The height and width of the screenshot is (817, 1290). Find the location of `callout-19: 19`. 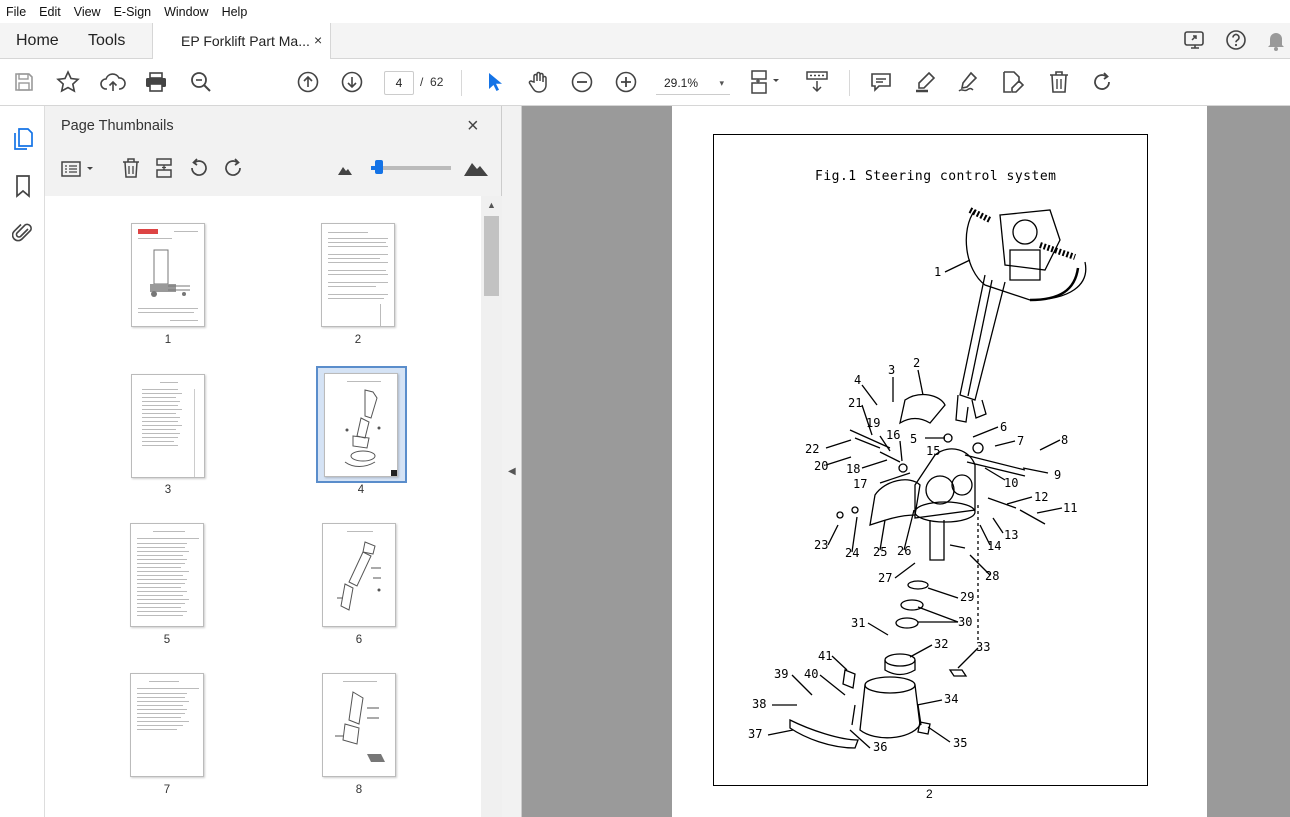

callout-19: 19 is located at coordinates (873, 423).